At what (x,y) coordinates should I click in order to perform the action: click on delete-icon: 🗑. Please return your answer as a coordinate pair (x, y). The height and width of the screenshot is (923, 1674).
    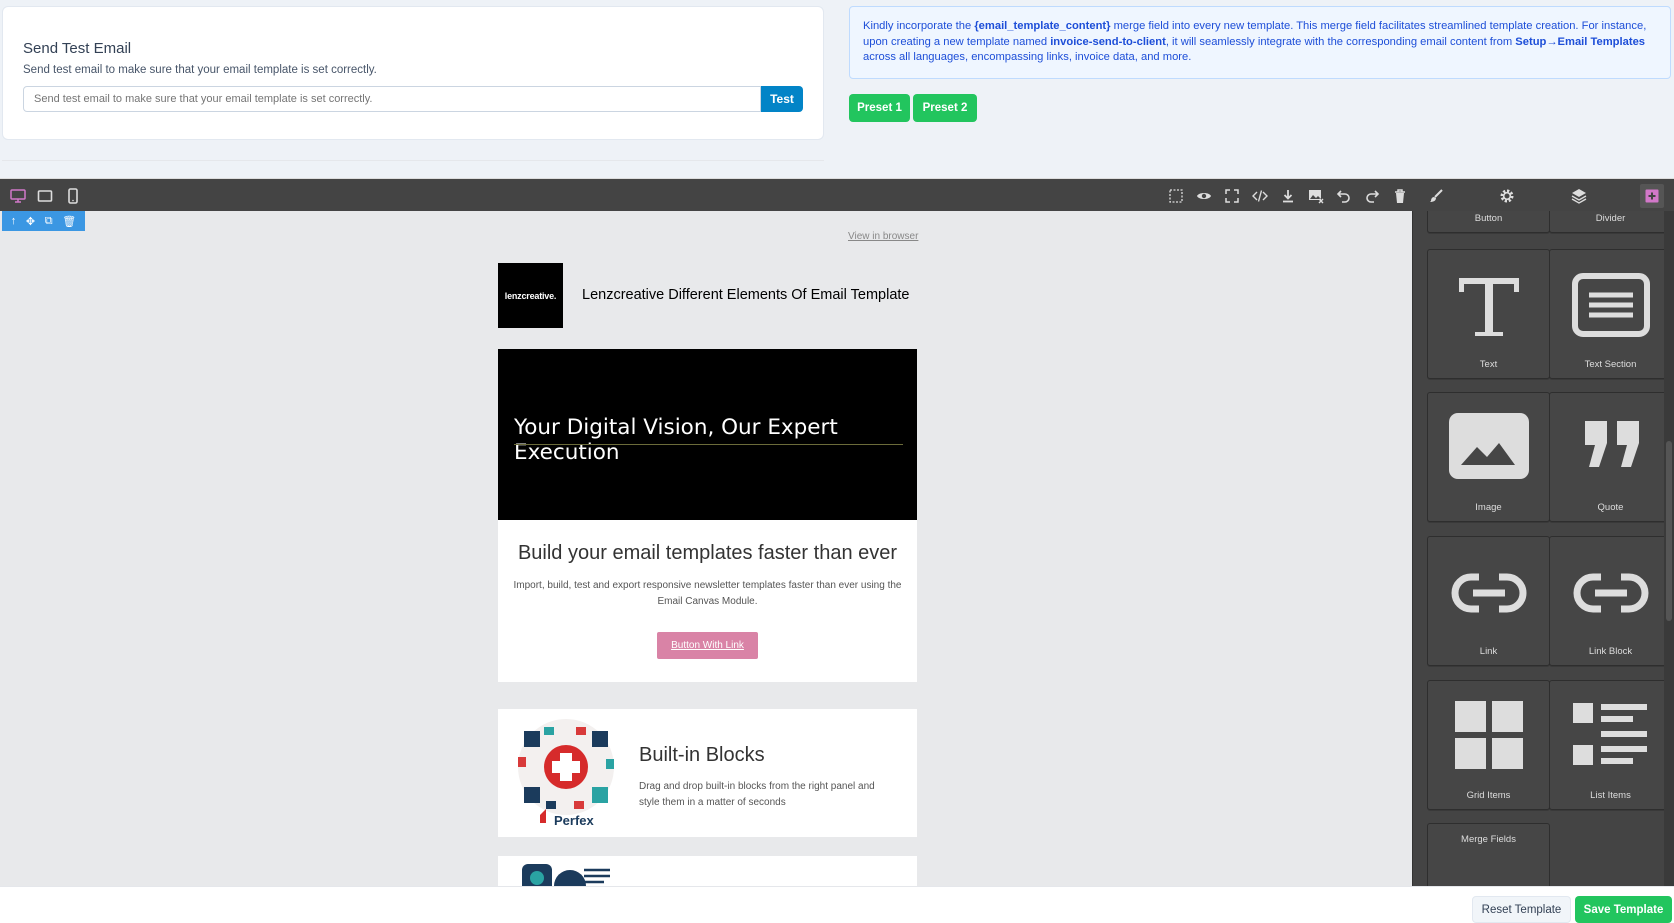
    Looking at the image, I should click on (69, 221).